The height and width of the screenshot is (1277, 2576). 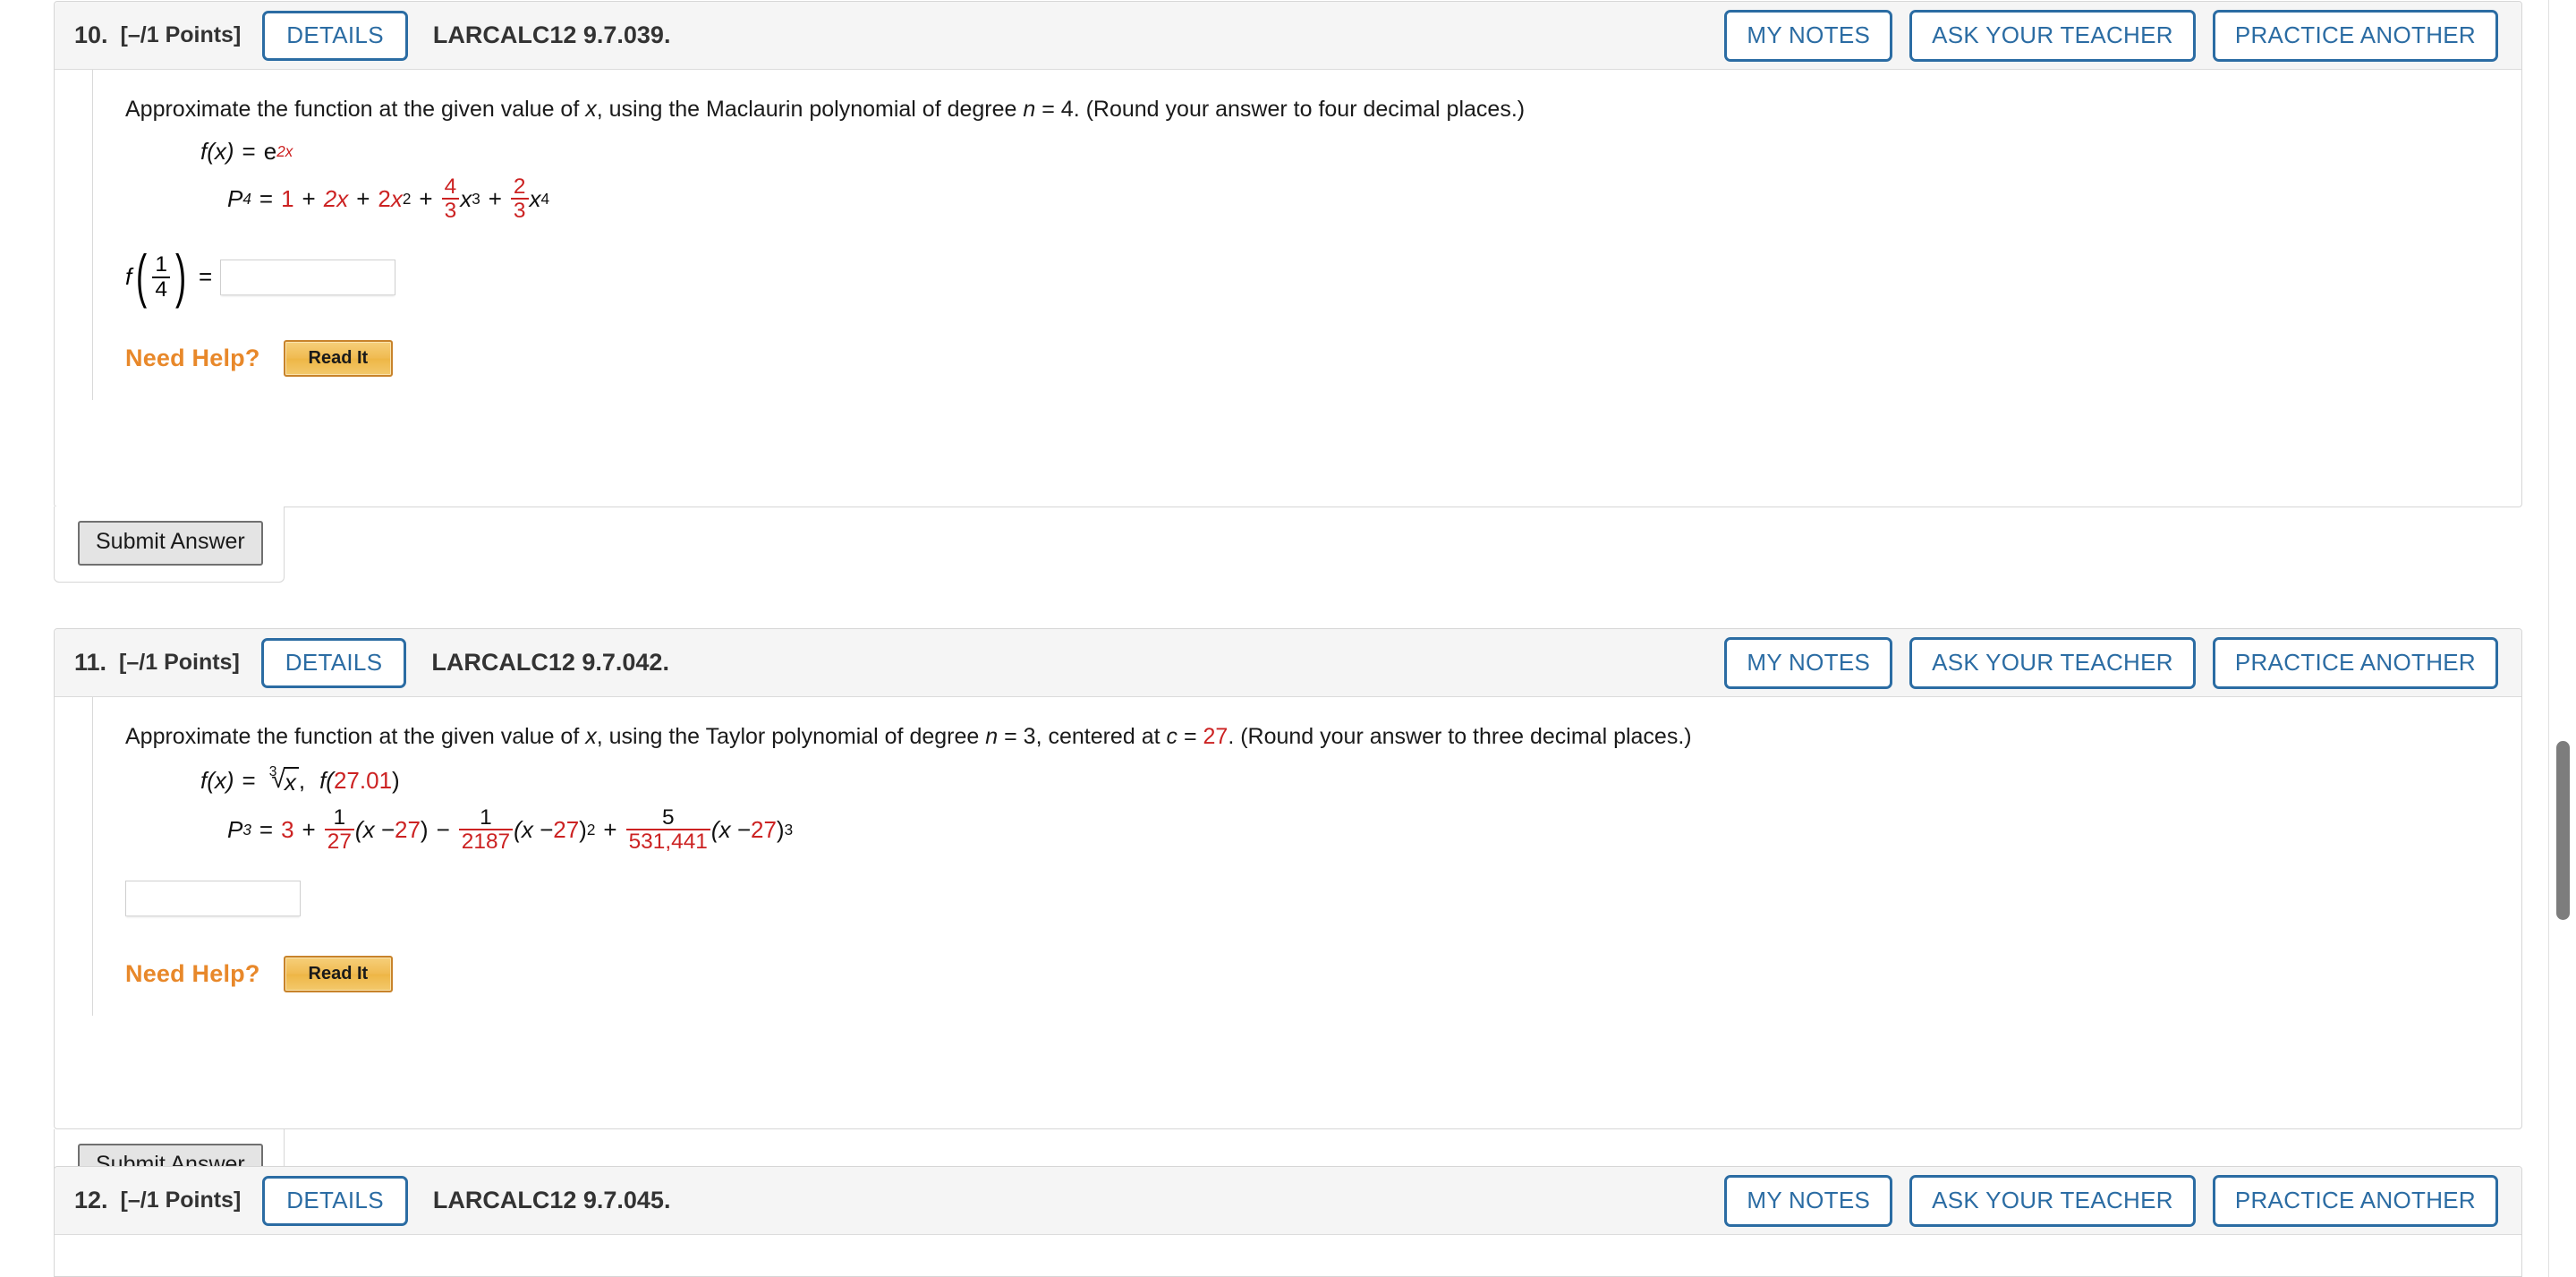 I want to click on poly-term-3-close: ), so click(x=780, y=830).